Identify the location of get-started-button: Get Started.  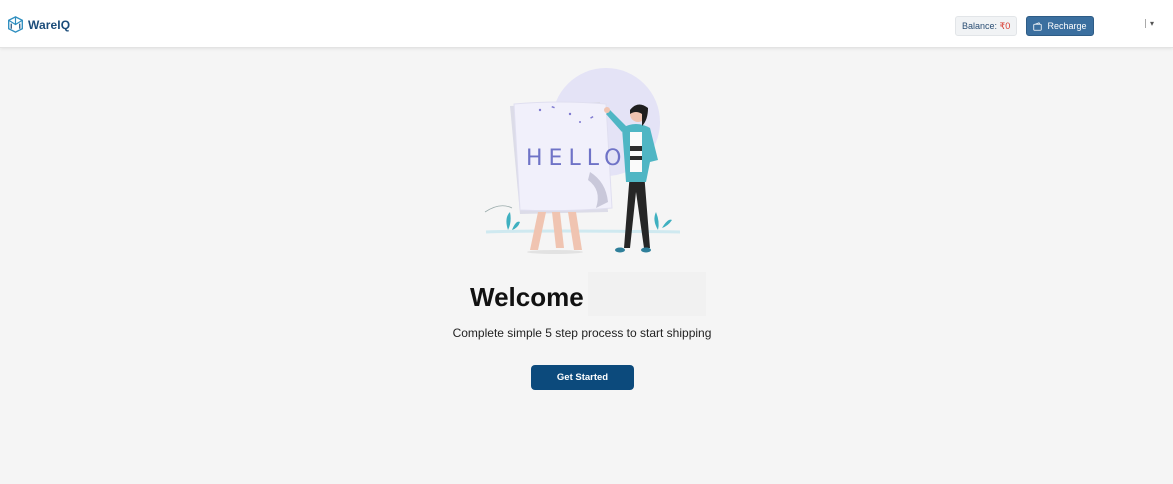
(582, 377).